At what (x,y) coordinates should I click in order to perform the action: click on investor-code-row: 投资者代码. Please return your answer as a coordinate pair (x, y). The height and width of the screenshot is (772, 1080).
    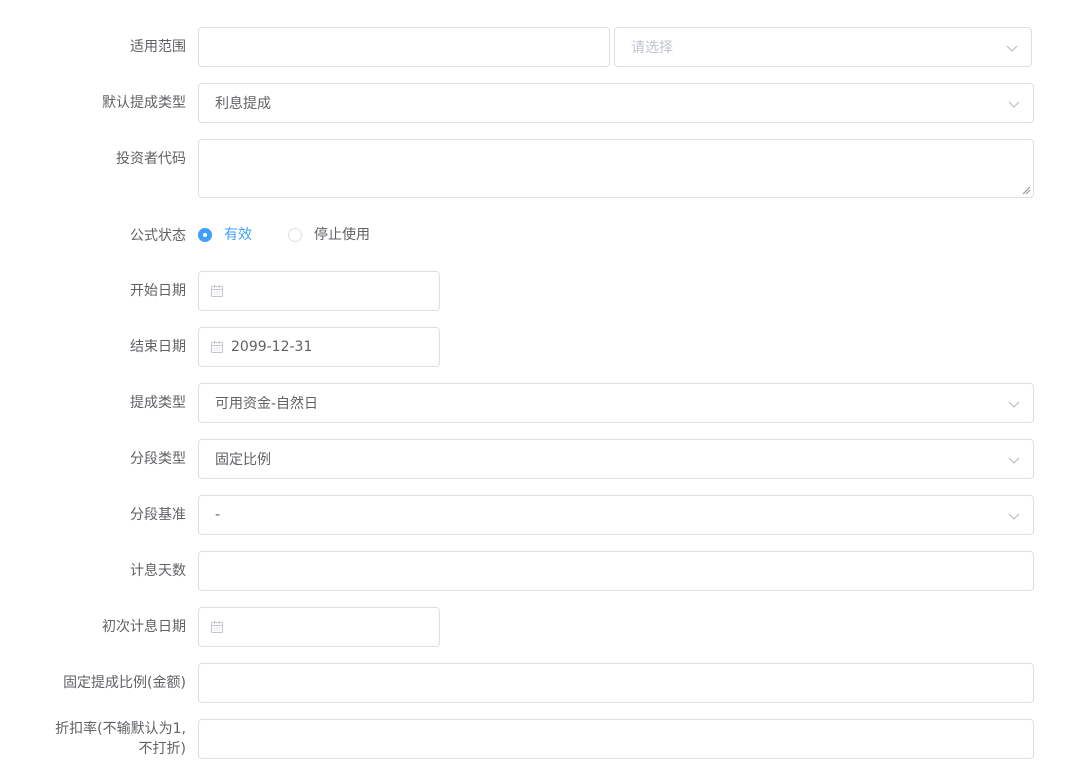
    Looking at the image, I should click on (540, 168).